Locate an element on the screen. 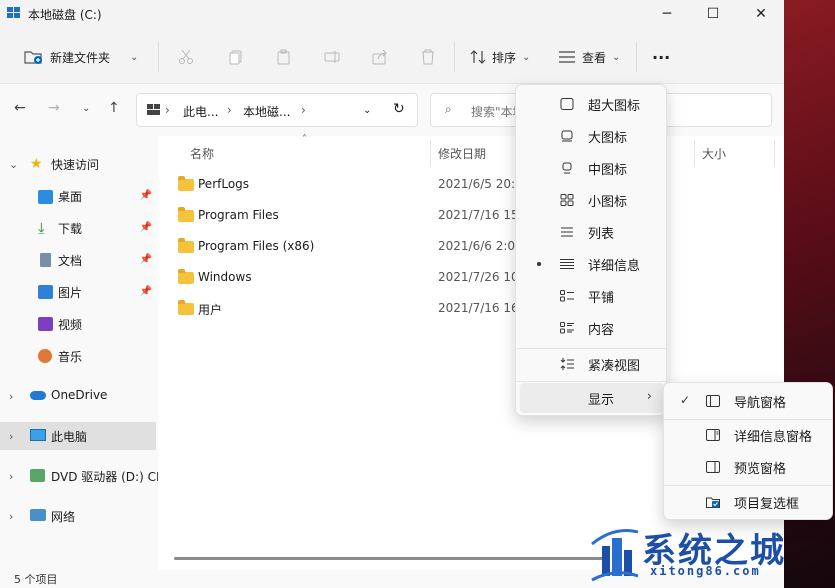 Image resolution: width=835 pixels, height=588 pixels. menu-item-label: 平铺 is located at coordinates (601, 298).